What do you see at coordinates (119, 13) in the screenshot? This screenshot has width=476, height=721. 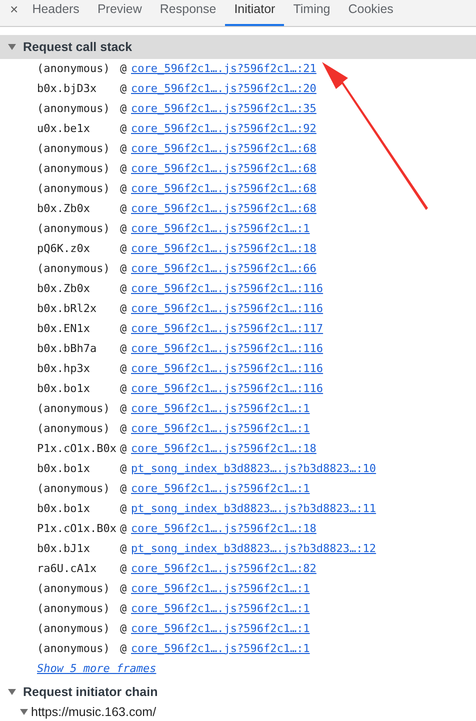 I see `tab: Preview` at bounding box center [119, 13].